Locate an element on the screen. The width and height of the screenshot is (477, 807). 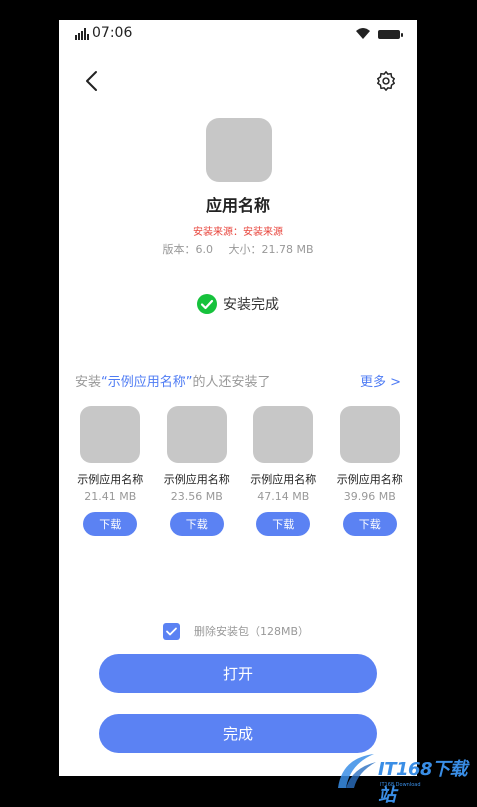
recommend-header: 安装“示例应用名称”的人还安装了 更多 > is located at coordinates (238, 381).